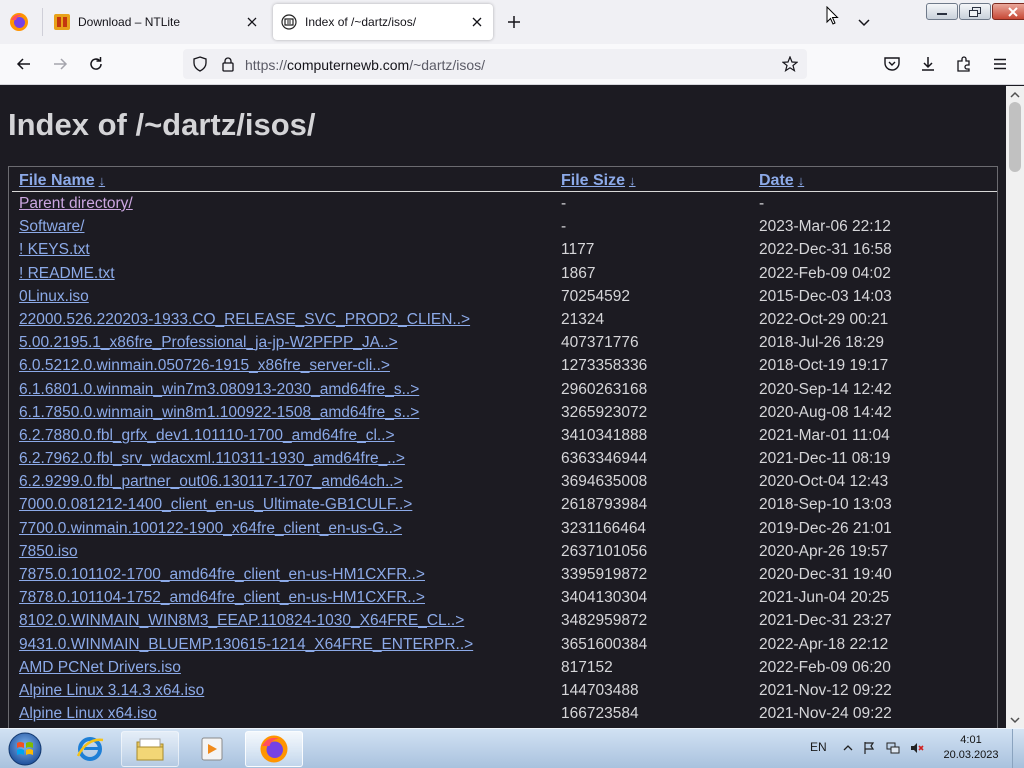 The image size is (1024, 768). I want to click on file-link: Parent directory/, so click(76, 204).